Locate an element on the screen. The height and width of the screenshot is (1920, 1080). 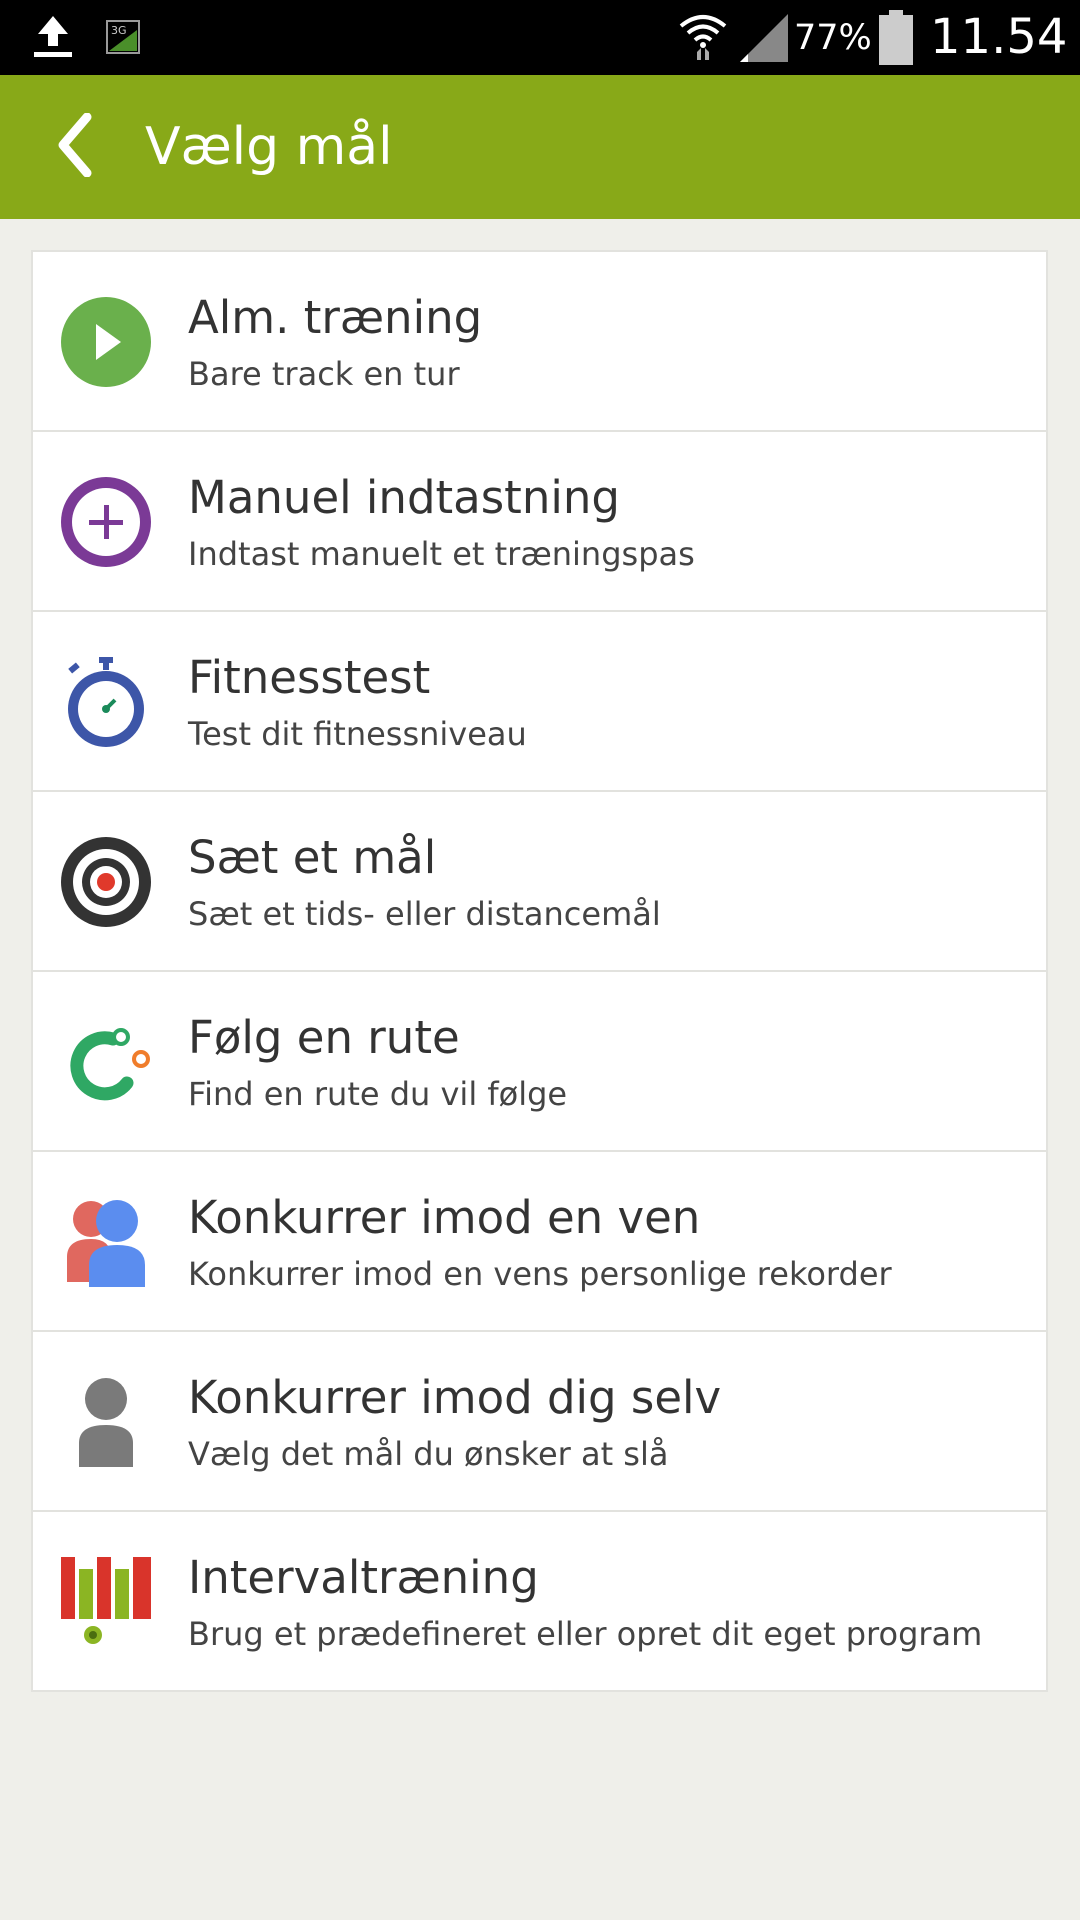
3g-data-icon: 3G is located at coordinates (123, 39).